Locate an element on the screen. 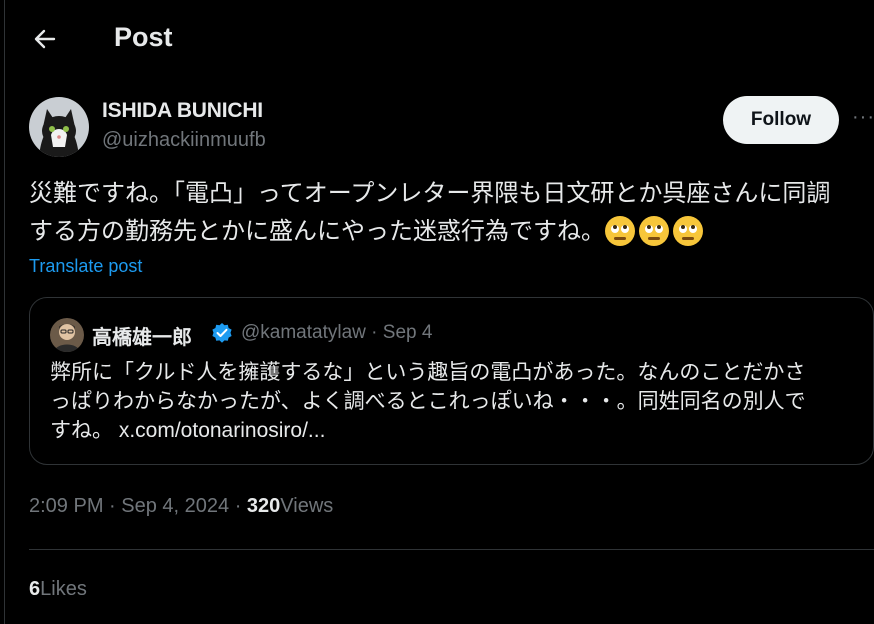 The width and height of the screenshot is (874, 624). post-time: 2:09 PM is located at coordinates (66, 506).